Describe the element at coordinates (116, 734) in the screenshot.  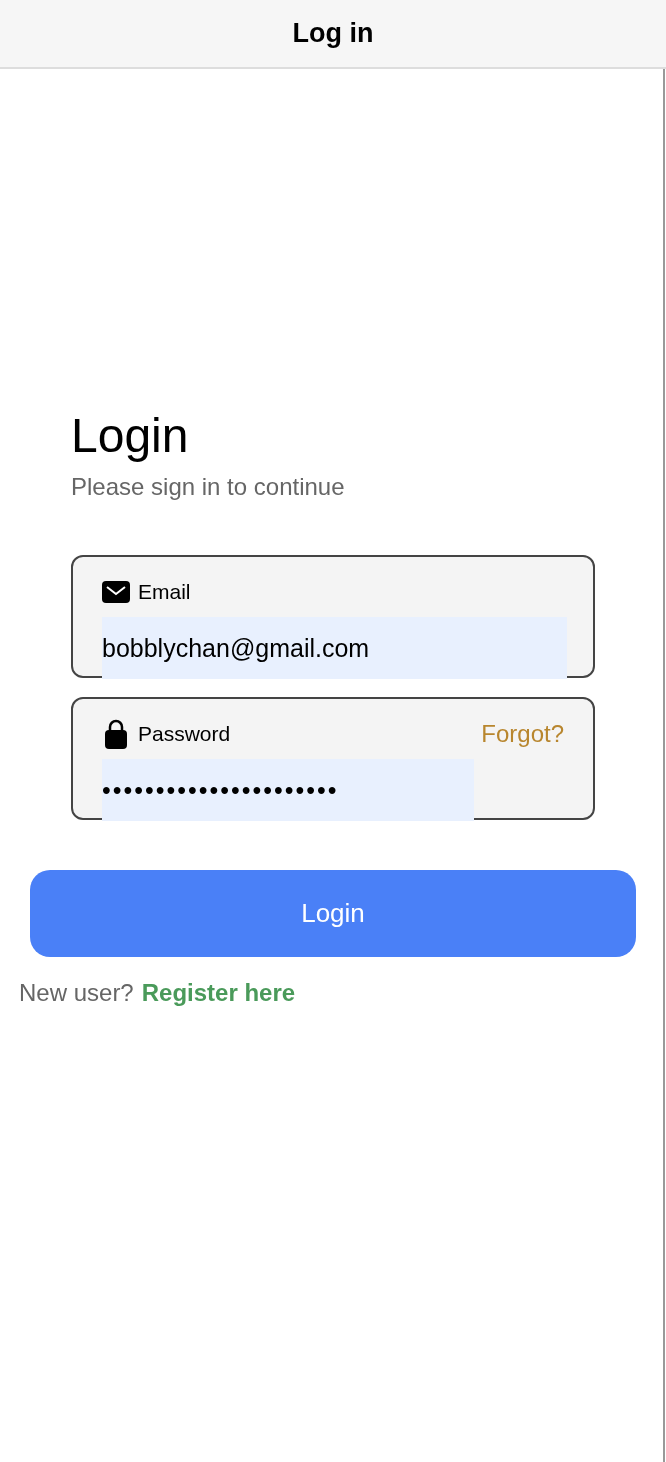
I see `lock-icon` at that location.